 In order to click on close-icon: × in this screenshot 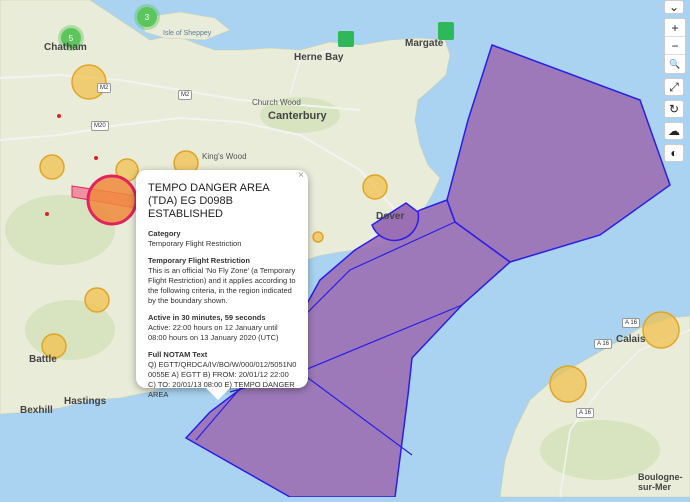, I will do `click(301, 176)`.